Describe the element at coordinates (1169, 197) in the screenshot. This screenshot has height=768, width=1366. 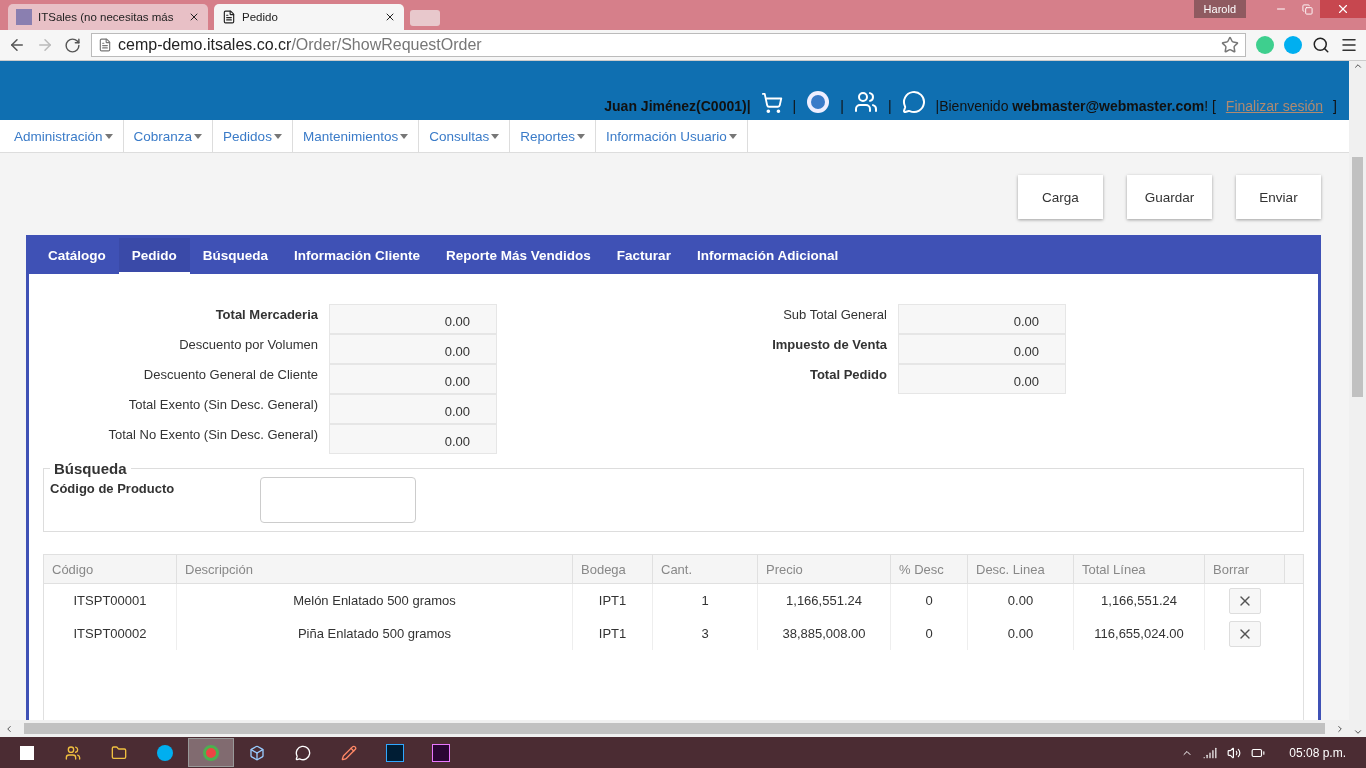
I see `action-button: Guardar` at that location.